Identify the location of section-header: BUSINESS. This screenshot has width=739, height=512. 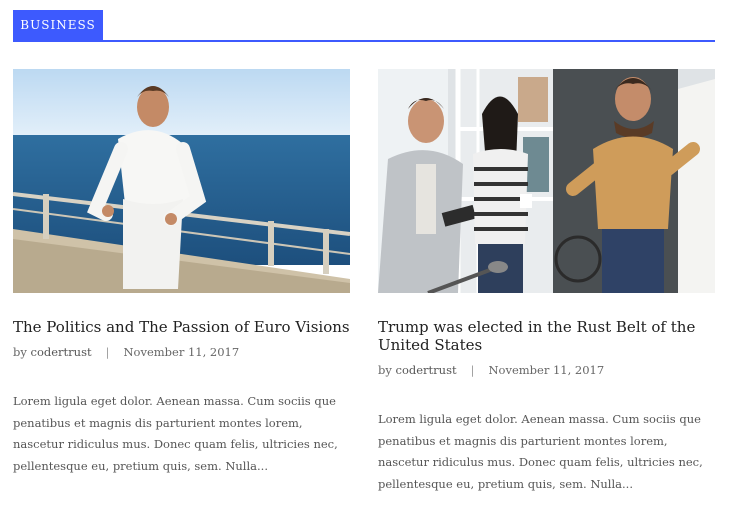
(364, 26).